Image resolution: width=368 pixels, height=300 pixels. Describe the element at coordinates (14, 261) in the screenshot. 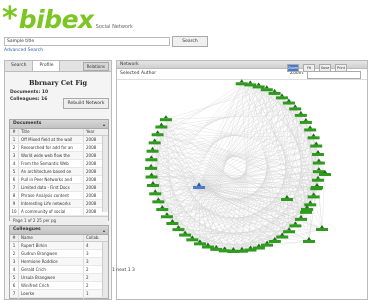

I see `row-number: 3` at that location.